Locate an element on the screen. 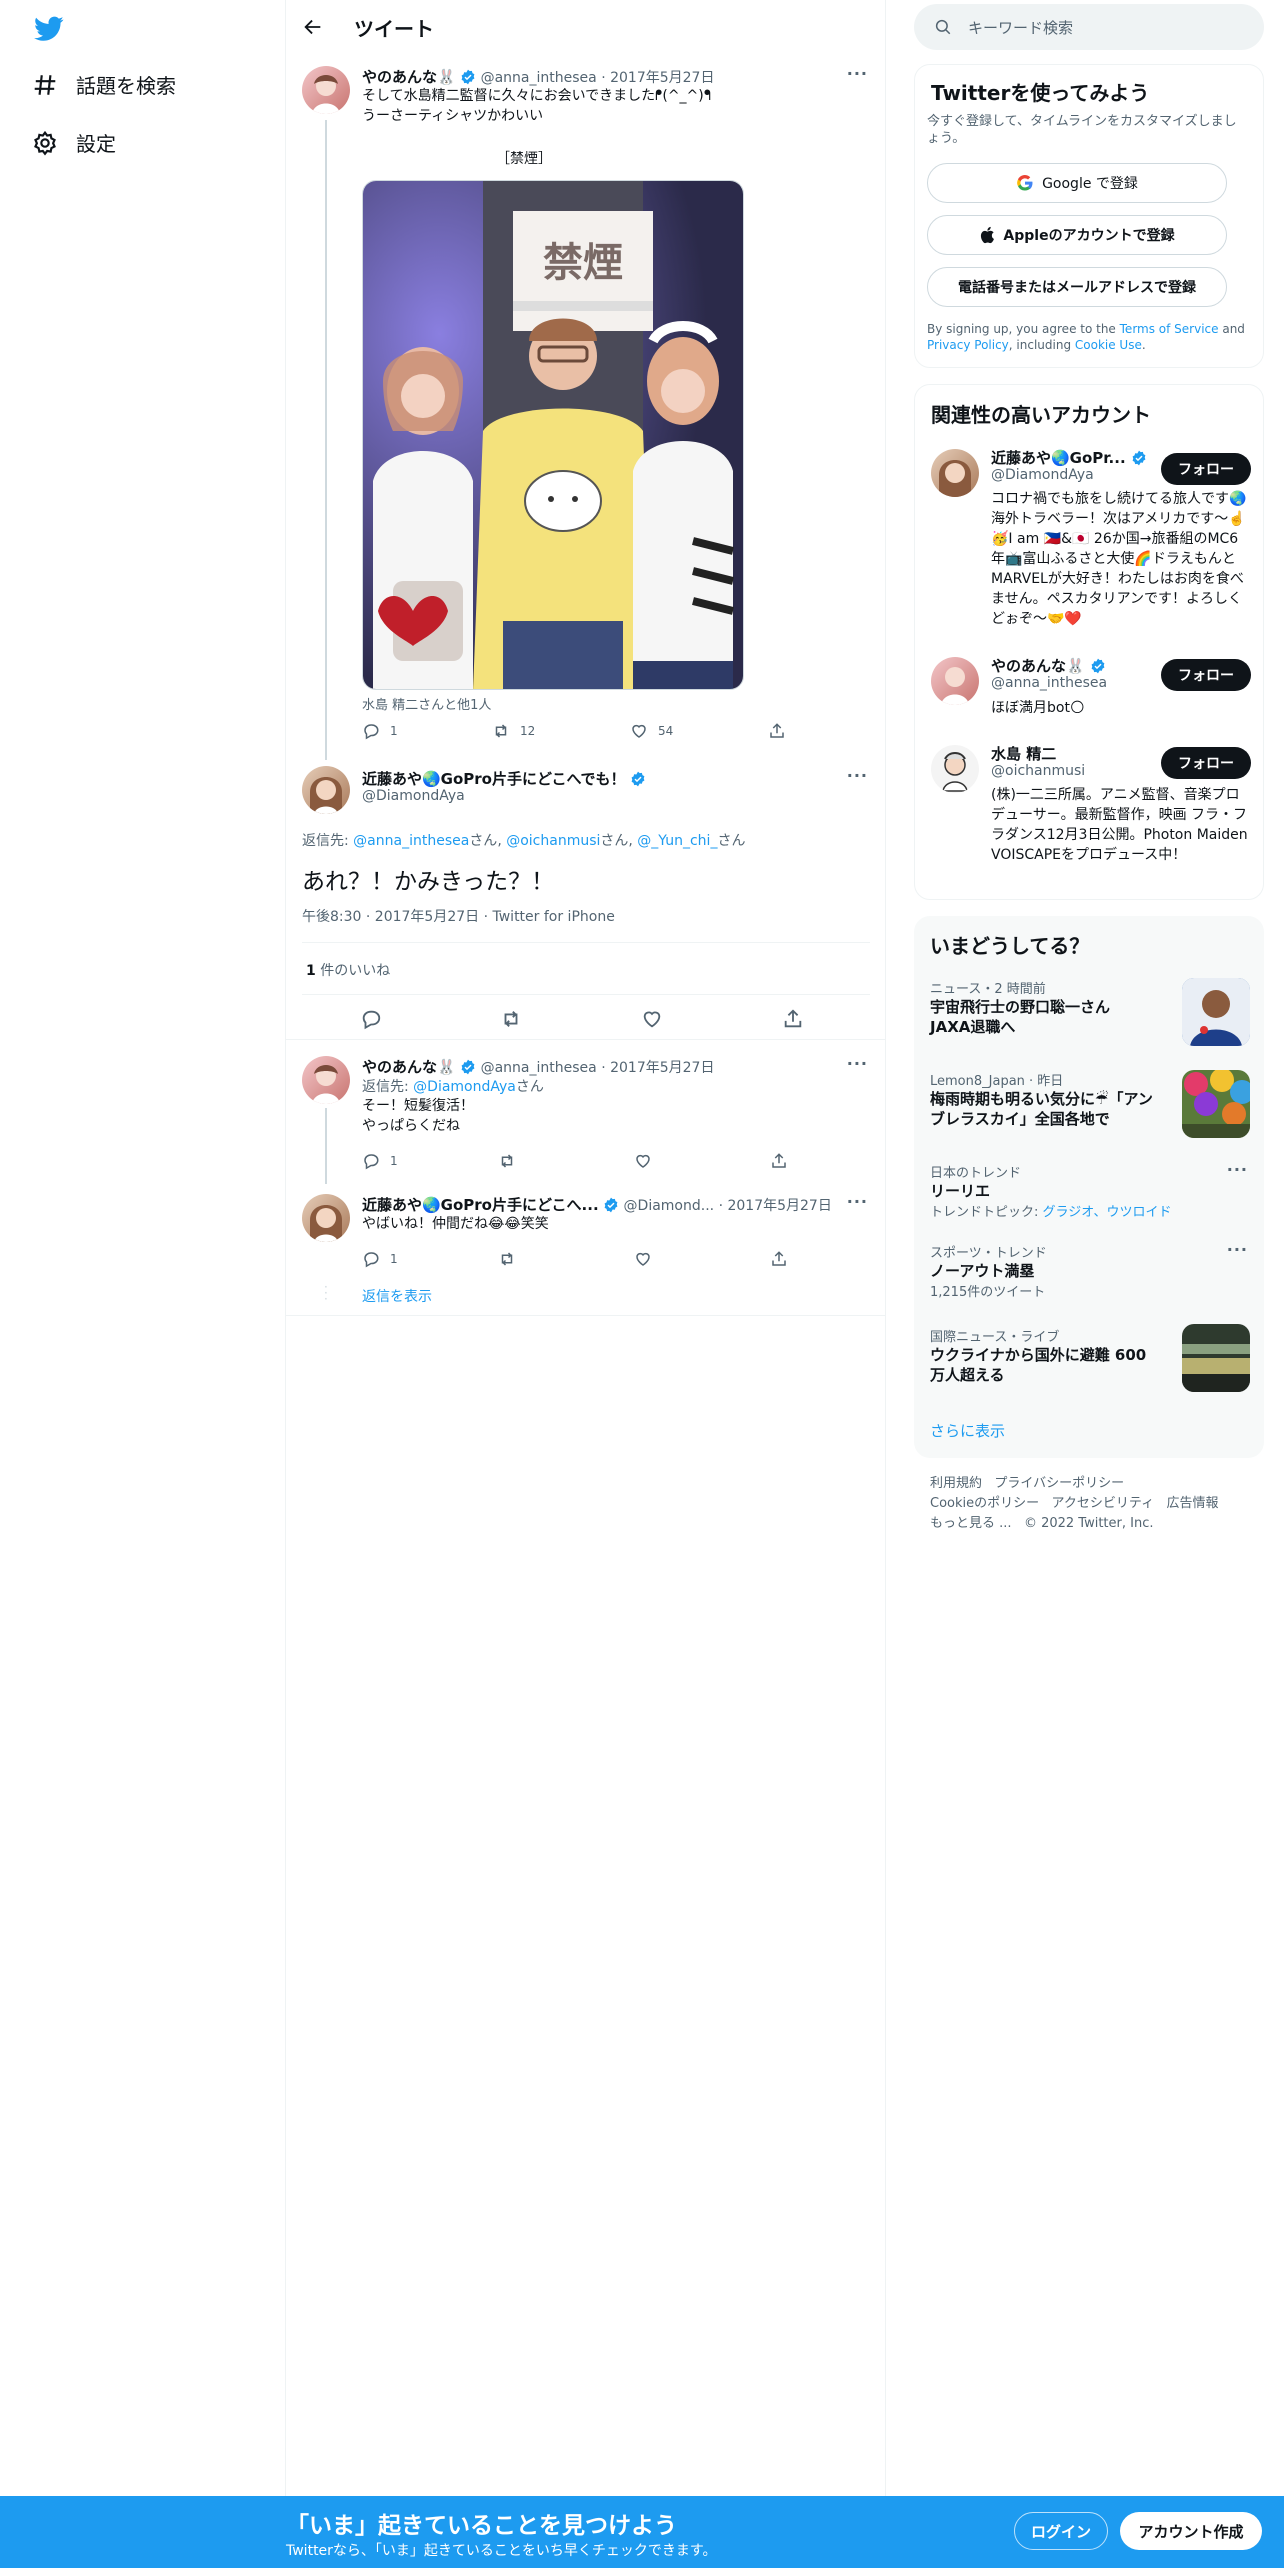 The height and width of the screenshot is (2568, 1284). trend-item: 日本のトレンド リーリエ トレンドトピック: グラジオ、ウツロイド is located at coordinates (1085, 1191).